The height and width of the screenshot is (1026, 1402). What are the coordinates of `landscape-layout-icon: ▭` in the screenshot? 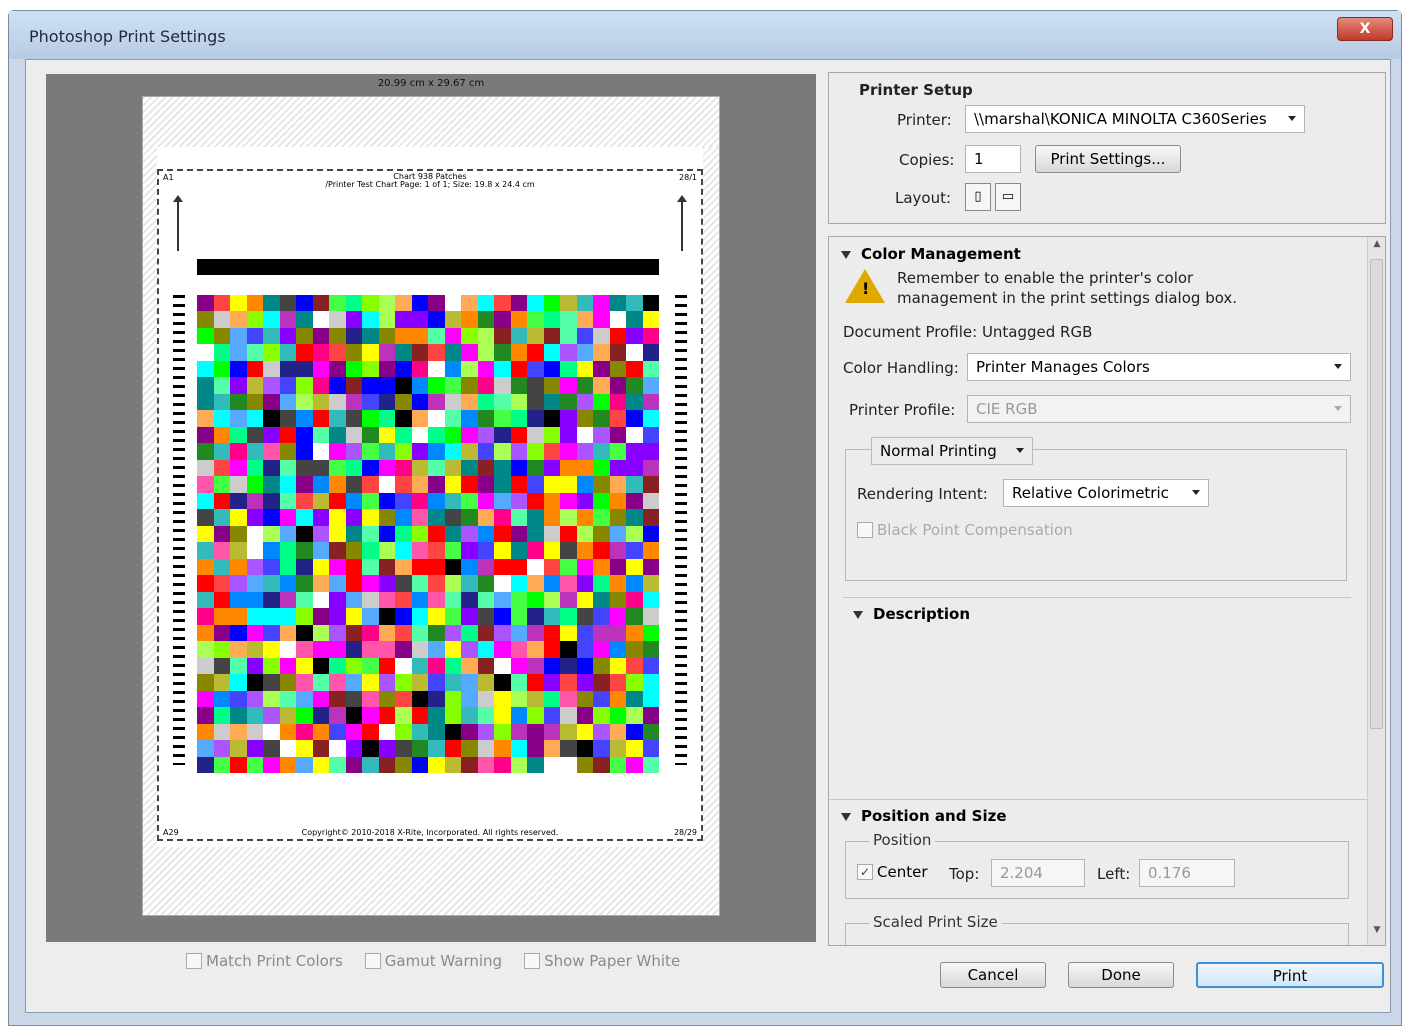 It's located at (1008, 197).